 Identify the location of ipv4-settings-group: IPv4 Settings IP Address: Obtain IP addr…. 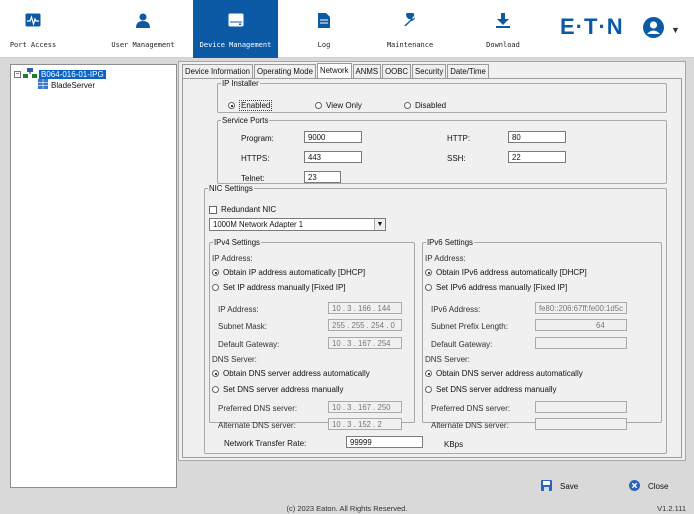
(312, 334).